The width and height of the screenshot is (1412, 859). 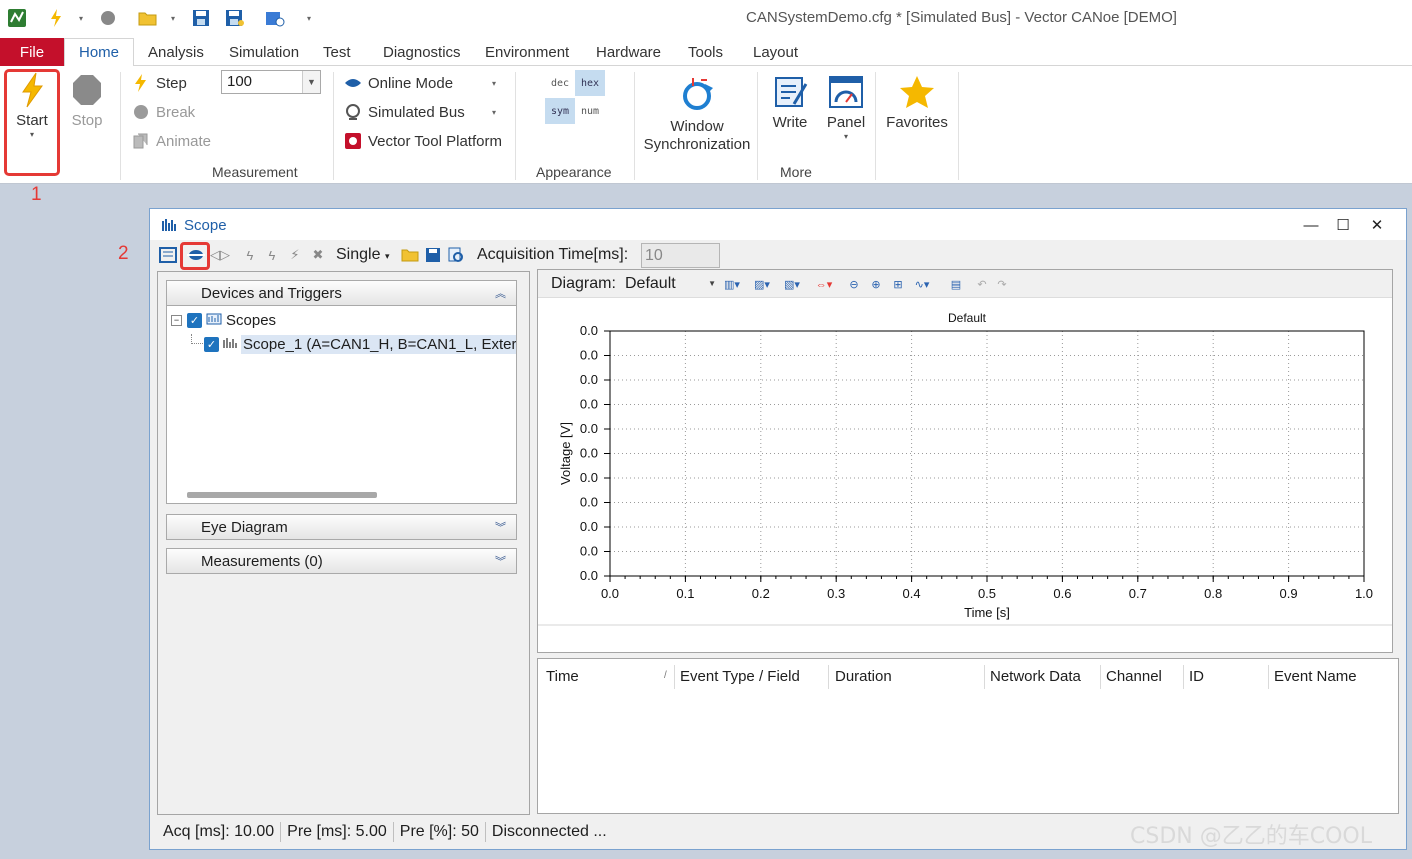 I want to click on measure-cursor-icon: ⇔▾, so click(x=824, y=284).